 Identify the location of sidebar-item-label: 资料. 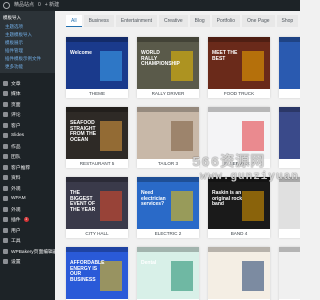
(16, 179).